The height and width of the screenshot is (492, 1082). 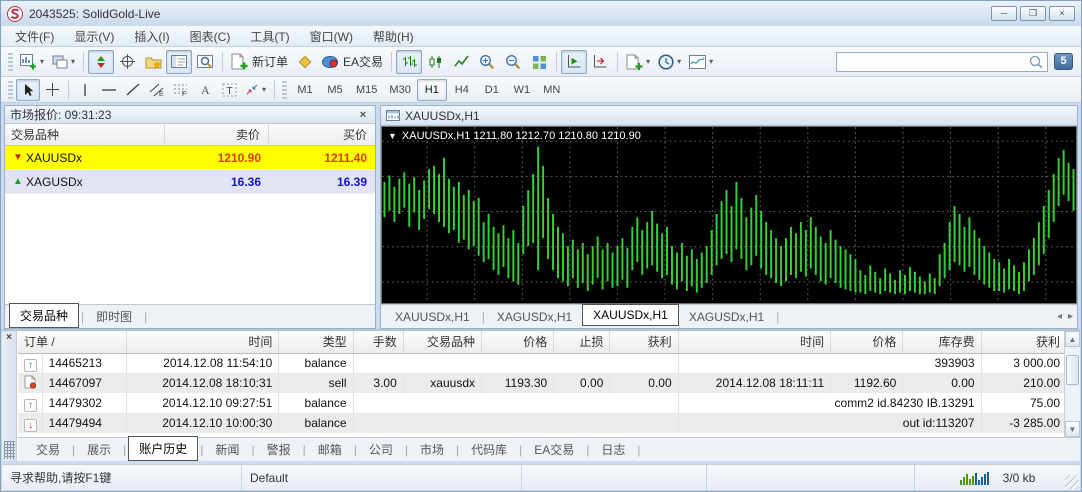 What do you see at coordinates (48, 449) in the screenshot?
I see `terminal-tab: 交易` at bounding box center [48, 449].